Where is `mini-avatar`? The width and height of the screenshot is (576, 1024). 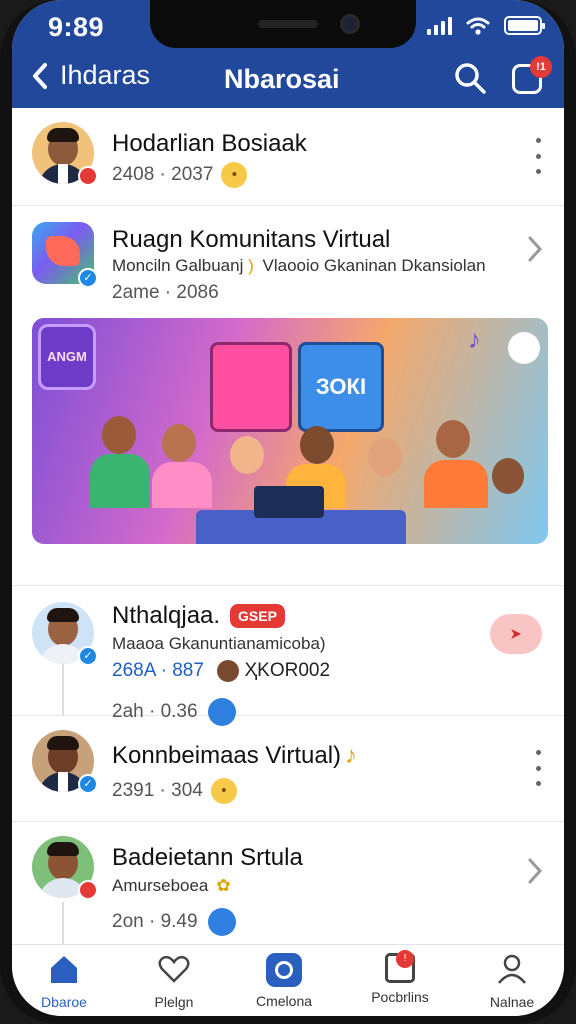 mini-avatar is located at coordinates (228, 671).